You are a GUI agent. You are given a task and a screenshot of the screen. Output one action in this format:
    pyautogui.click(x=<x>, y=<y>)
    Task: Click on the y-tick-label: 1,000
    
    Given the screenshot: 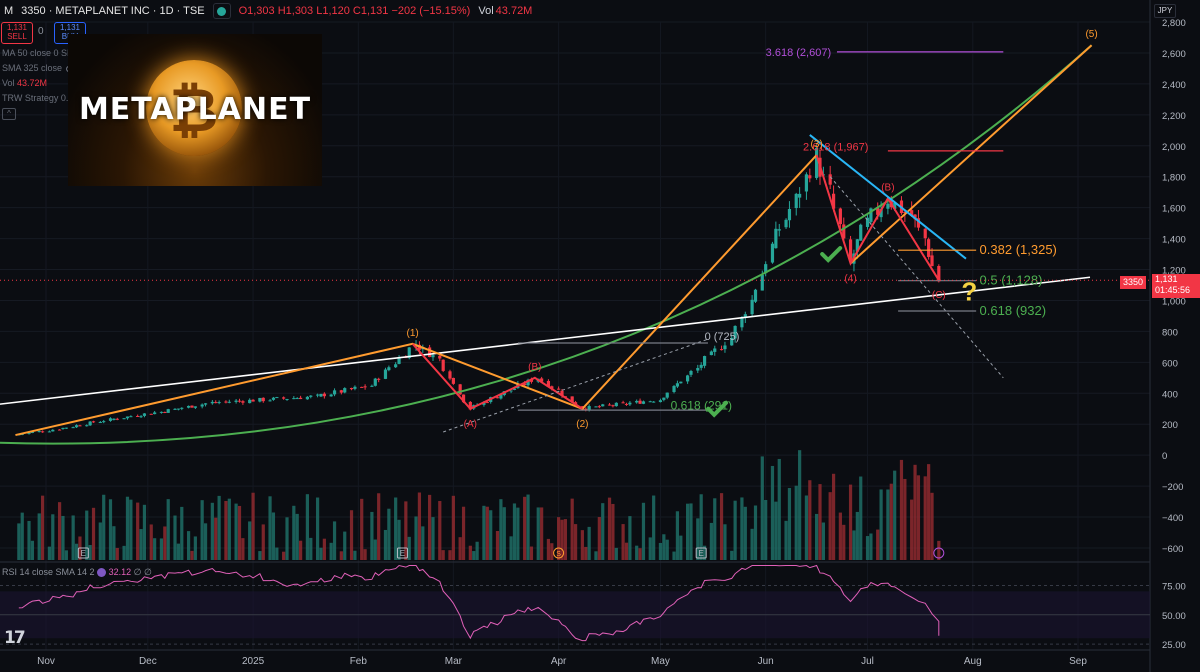 What is the action you would take?
    pyautogui.click(x=1174, y=301)
    